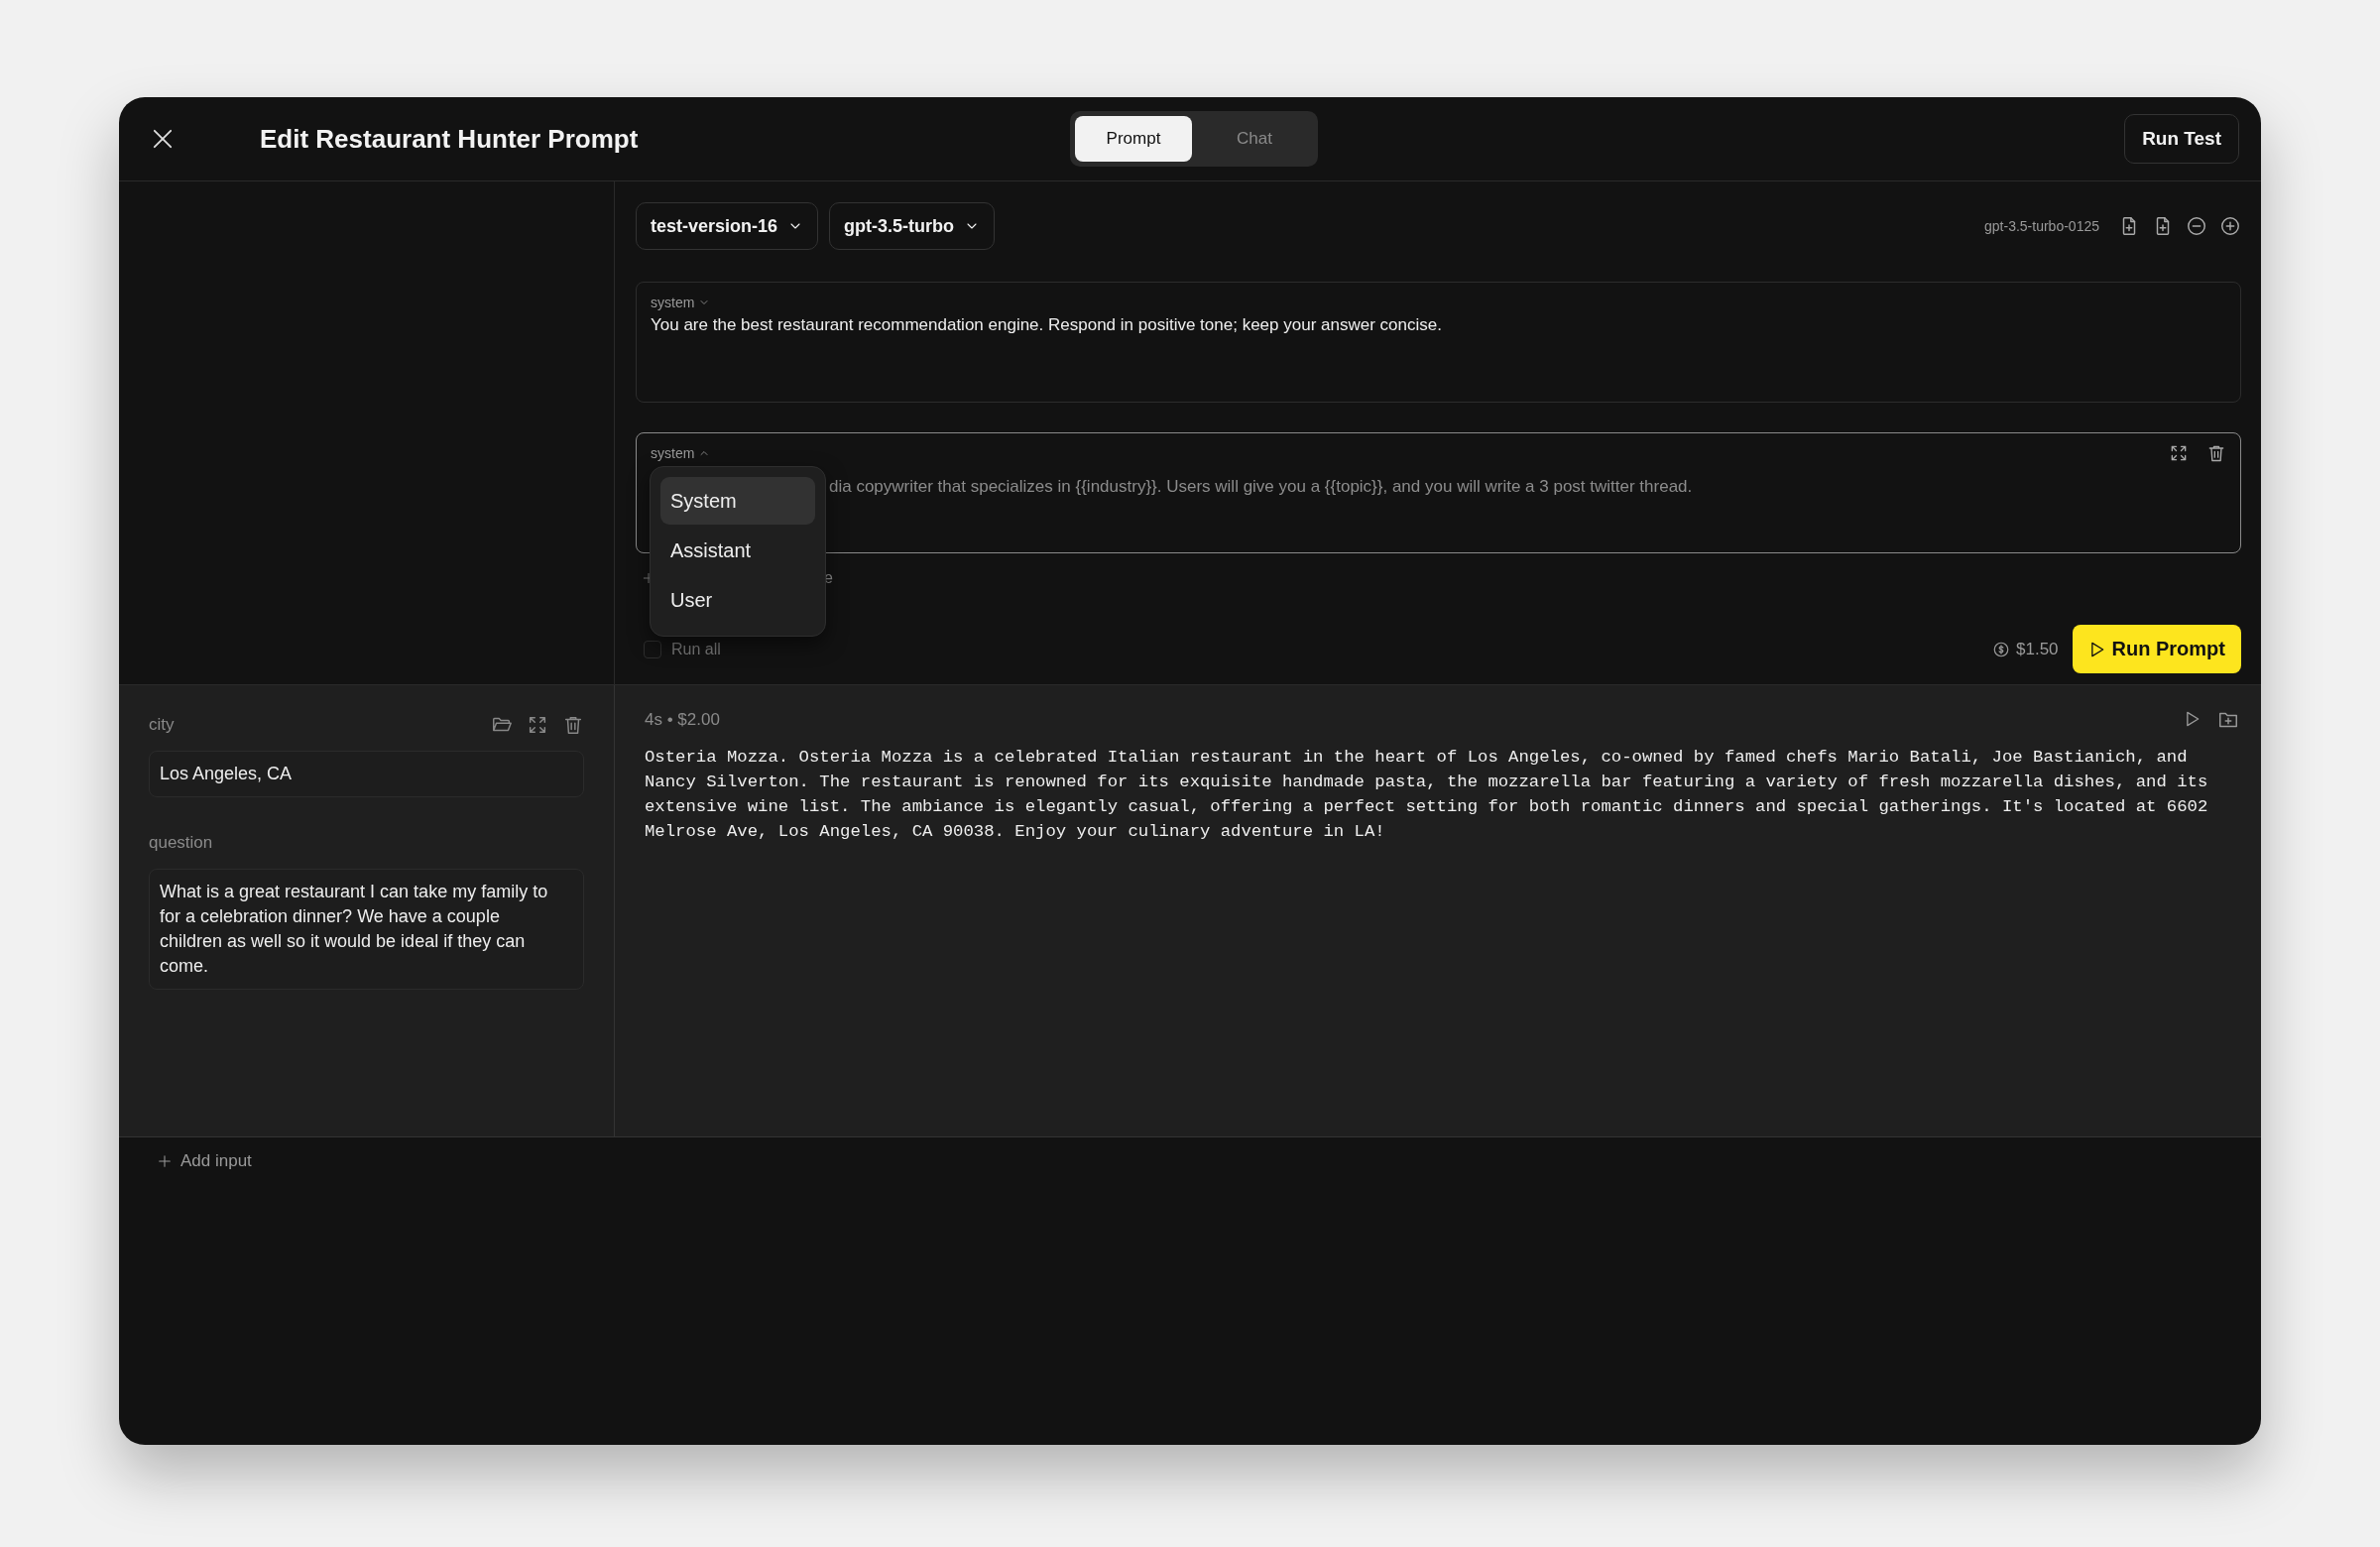 The image size is (2380, 1547). I want to click on message-text: You are the best restaurant recommendation engine. Respond in positive tone; keep your answer concise., so click(1047, 325).